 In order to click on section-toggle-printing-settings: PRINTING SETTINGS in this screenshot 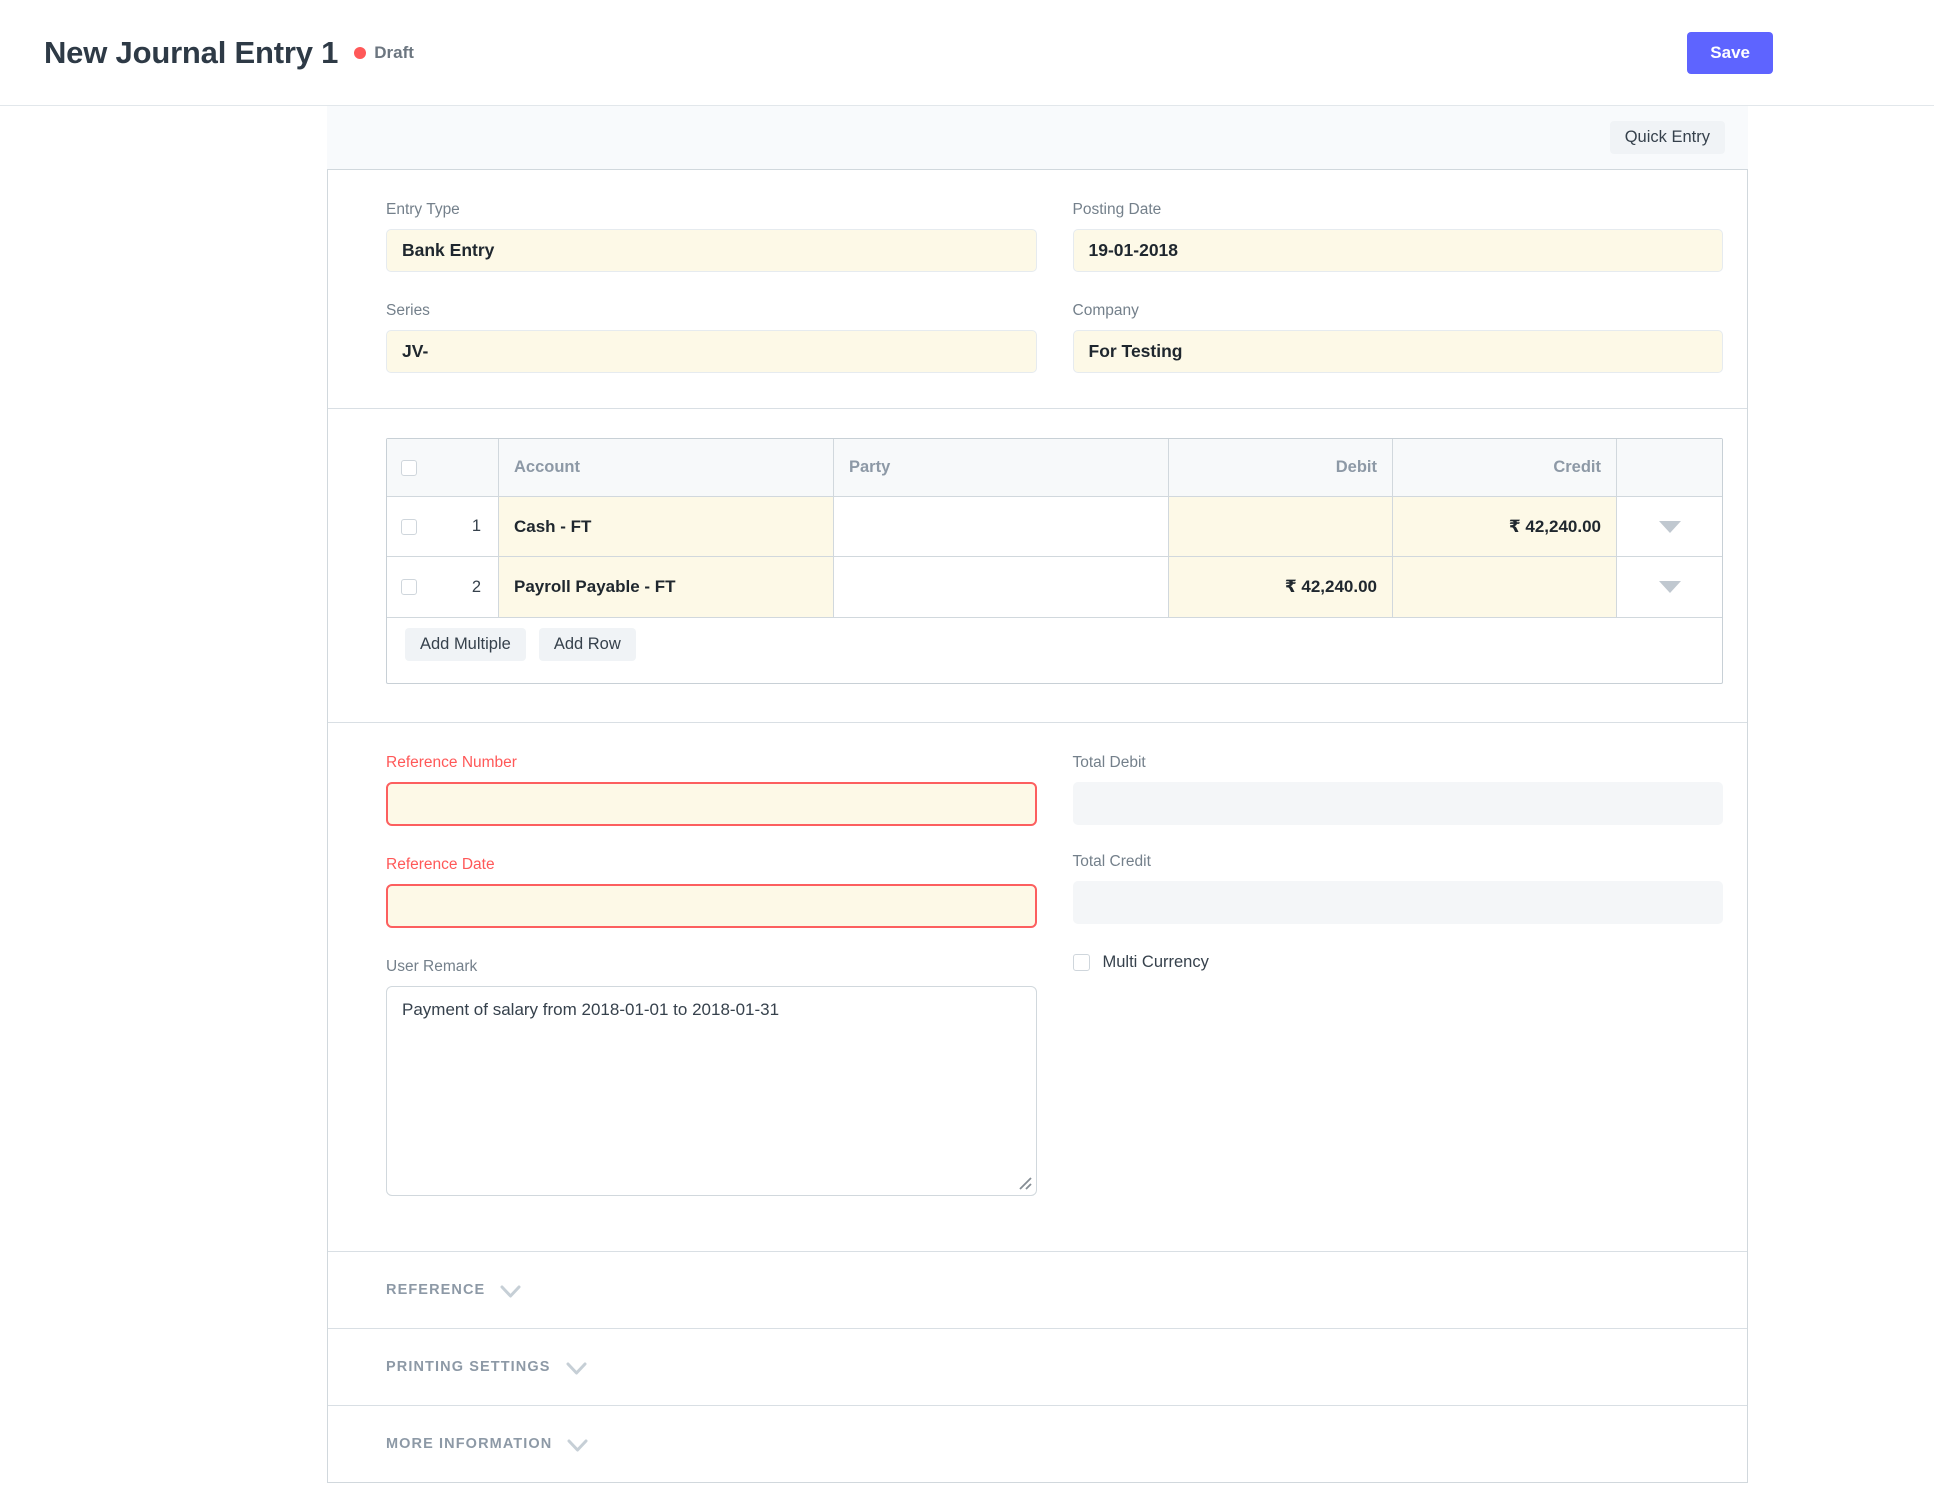, I will do `click(1037, 1366)`.